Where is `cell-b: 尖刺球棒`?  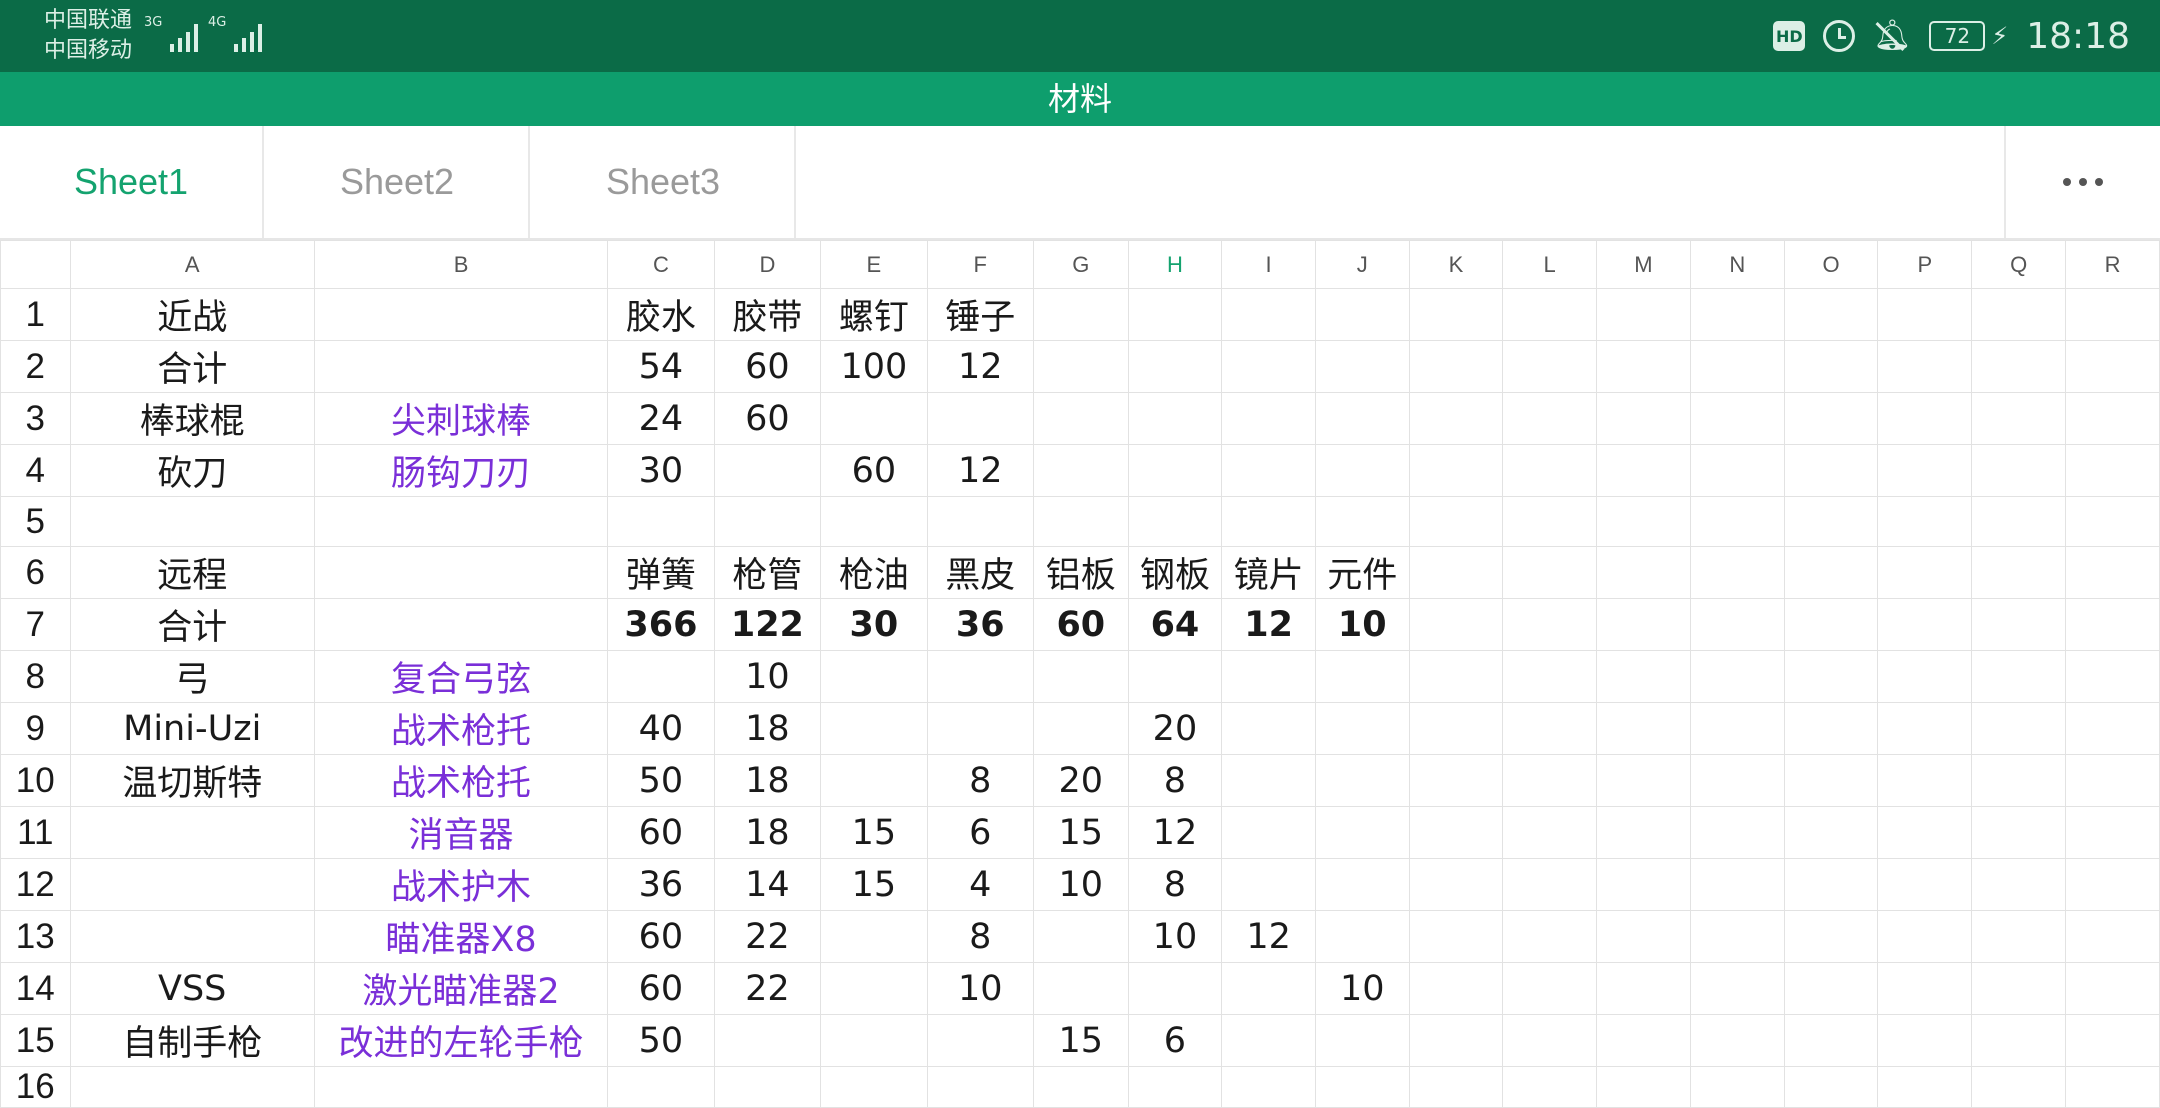 cell-b: 尖刺球棒 is located at coordinates (461, 418).